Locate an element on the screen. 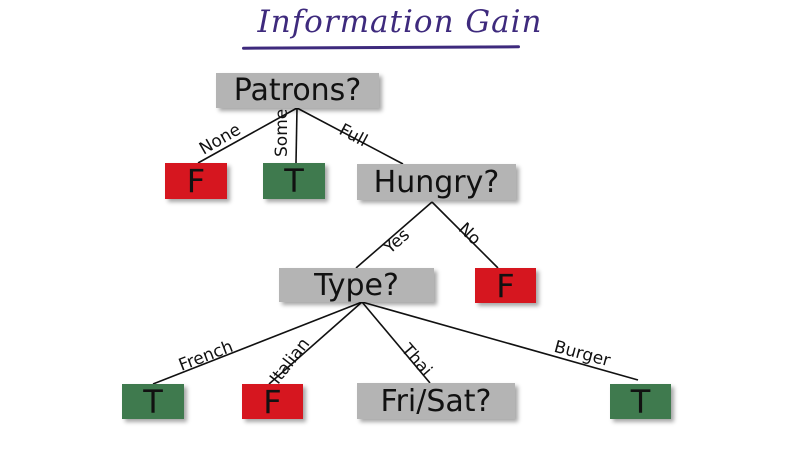  leaf-none-false: F is located at coordinates (196, 181).